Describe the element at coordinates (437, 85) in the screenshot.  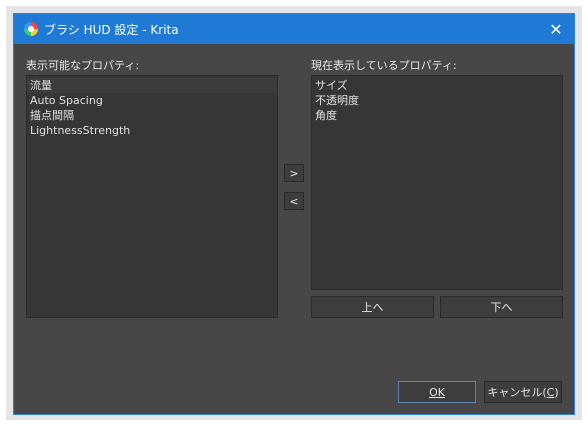
I see `current-property-item: サイズ` at that location.